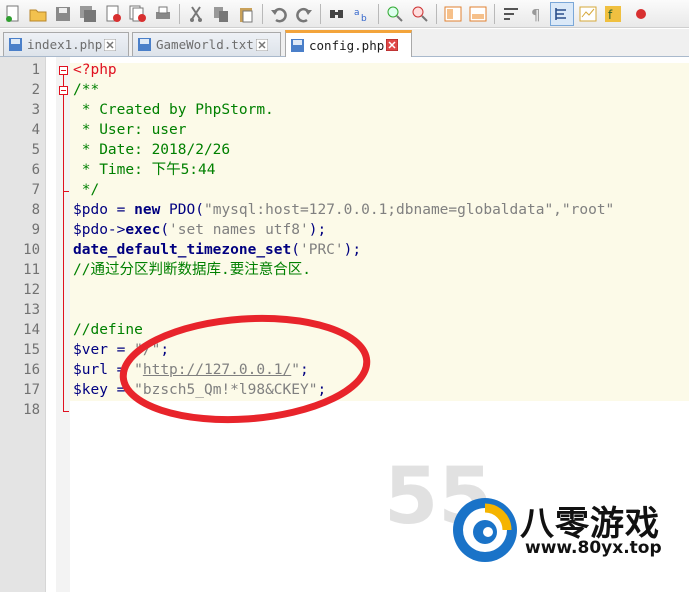 This screenshot has width=689, height=592. I want to click on paste-icon, so click(246, 14).